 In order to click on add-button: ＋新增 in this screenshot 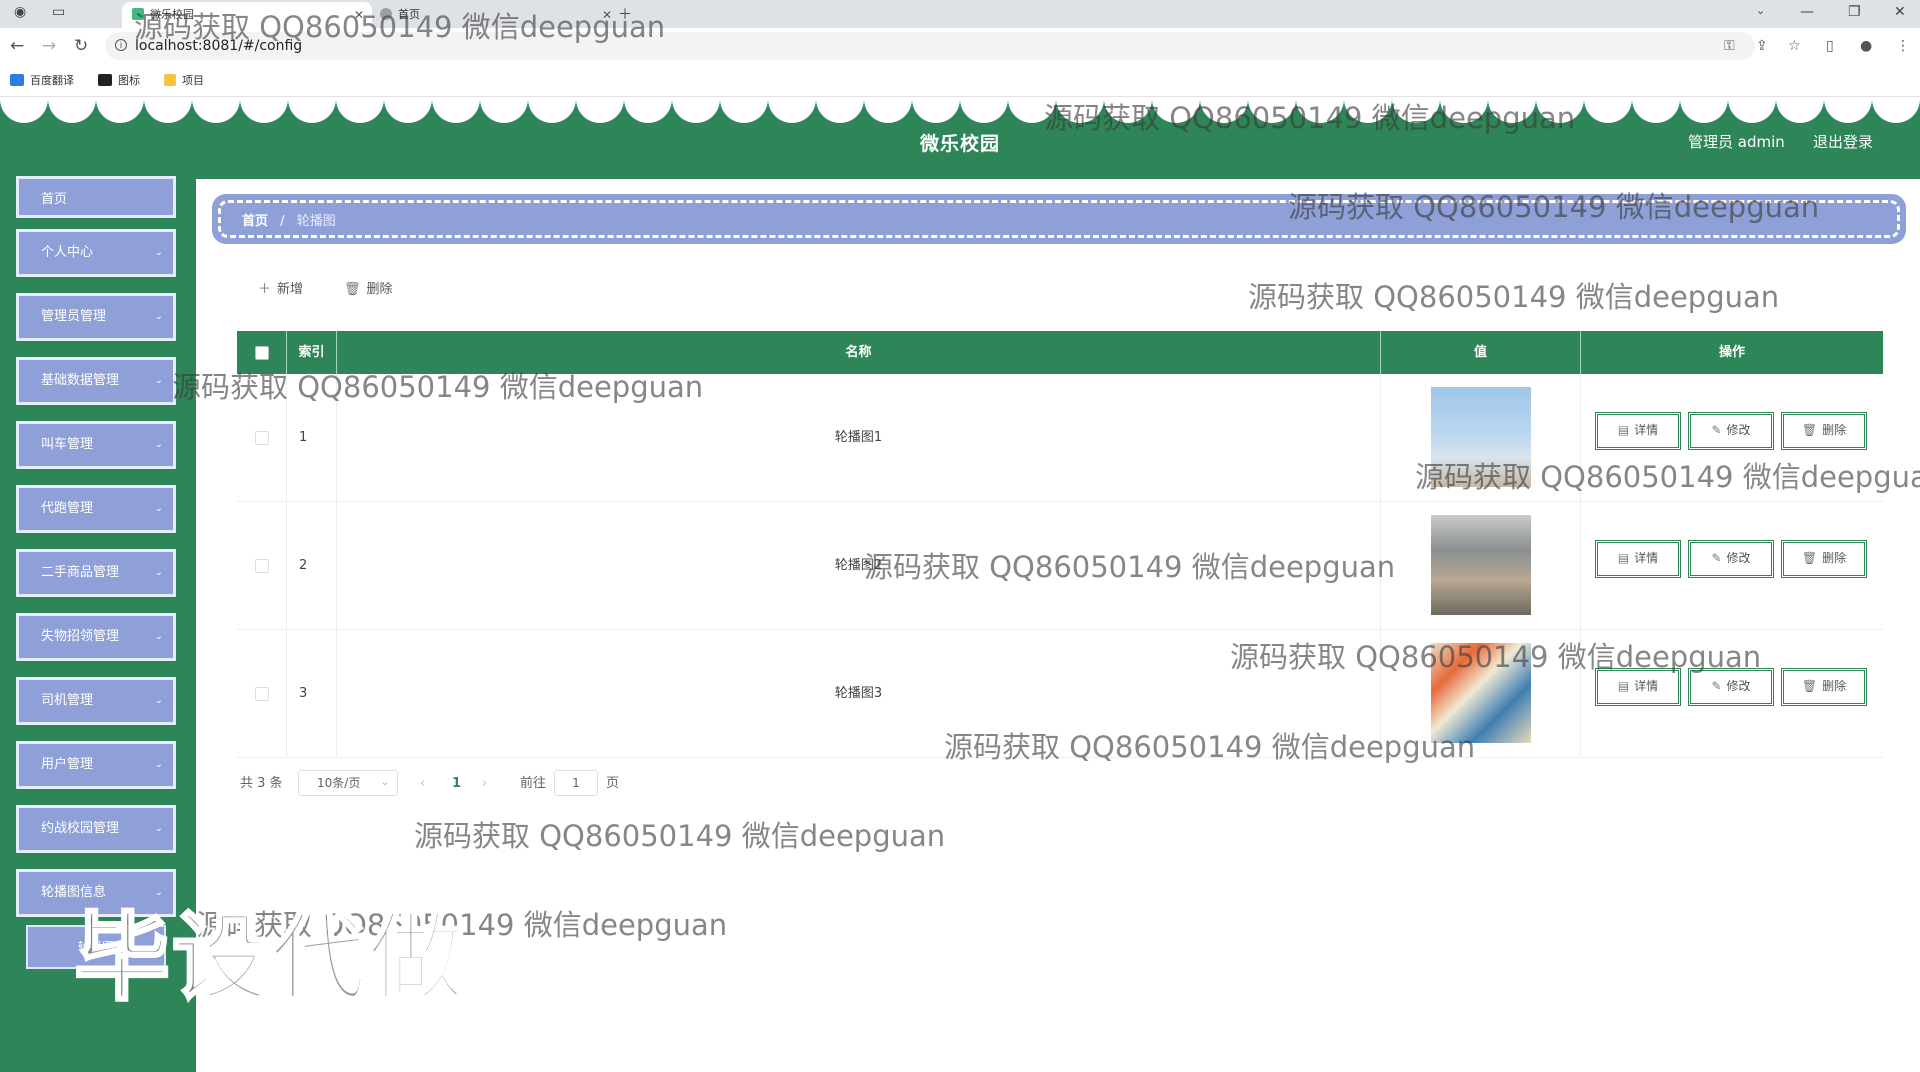, I will do `click(280, 287)`.